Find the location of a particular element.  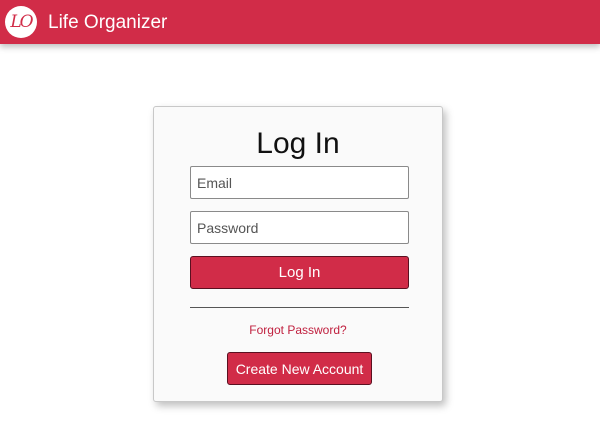

app-bar: LO Life Organizer is located at coordinates (300, 22).